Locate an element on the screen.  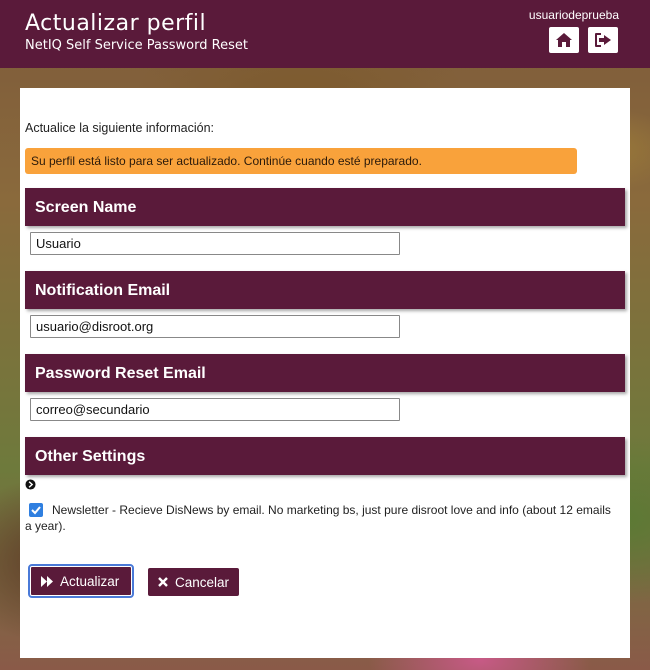
update-button: Actualizar is located at coordinates (81, 581).